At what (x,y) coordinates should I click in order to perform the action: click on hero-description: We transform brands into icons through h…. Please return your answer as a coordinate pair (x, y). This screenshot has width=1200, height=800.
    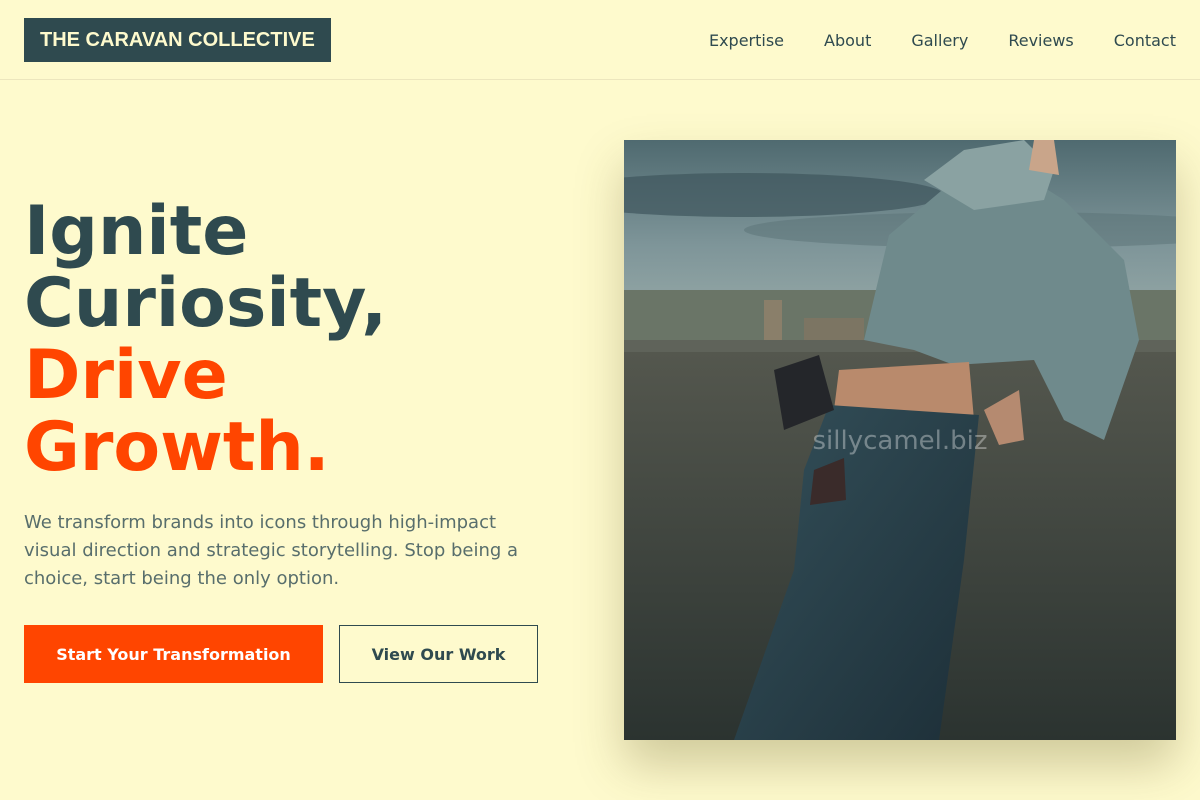
    Looking at the image, I should click on (271, 550).